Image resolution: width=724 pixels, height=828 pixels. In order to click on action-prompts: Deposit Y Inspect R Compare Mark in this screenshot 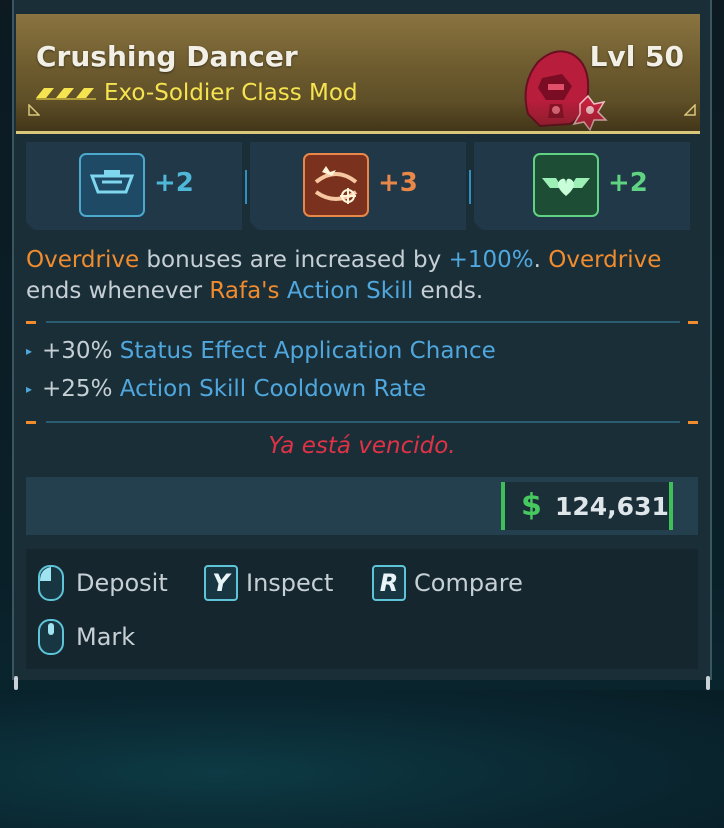, I will do `click(362, 609)`.